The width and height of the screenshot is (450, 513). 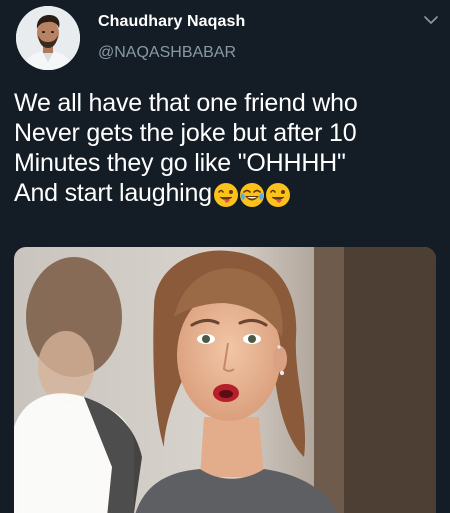 What do you see at coordinates (431, 20) in the screenshot?
I see `chevron-down-icon` at bounding box center [431, 20].